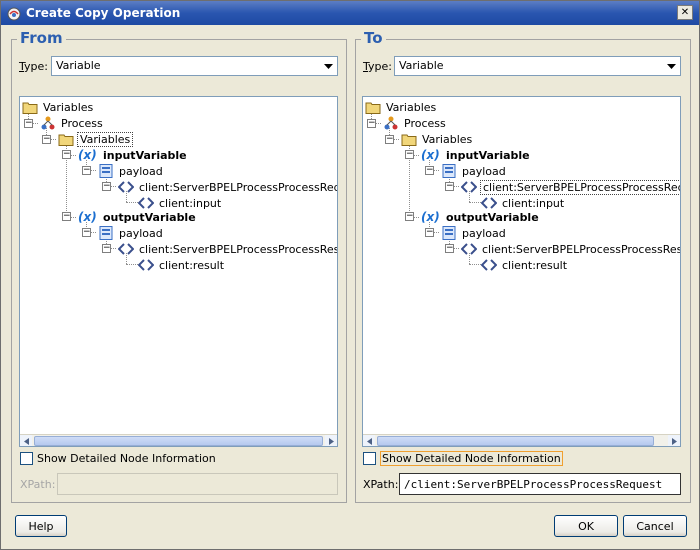 The height and width of the screenshot is (550, 700). I want to click on close-icon: ✕, so click(685, 12).